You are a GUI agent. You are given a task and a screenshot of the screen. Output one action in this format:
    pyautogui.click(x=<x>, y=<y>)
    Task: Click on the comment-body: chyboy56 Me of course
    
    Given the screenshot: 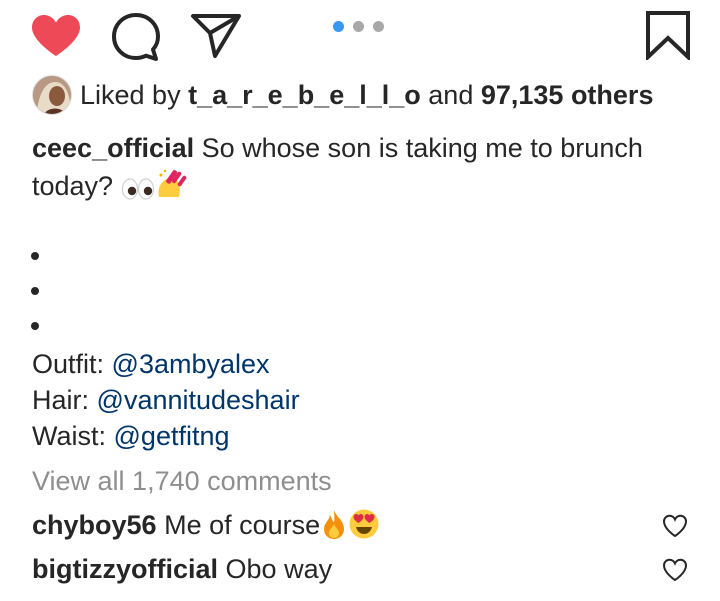 What is the action you would take?
    pyautogui.click(x=206, y=528)
    